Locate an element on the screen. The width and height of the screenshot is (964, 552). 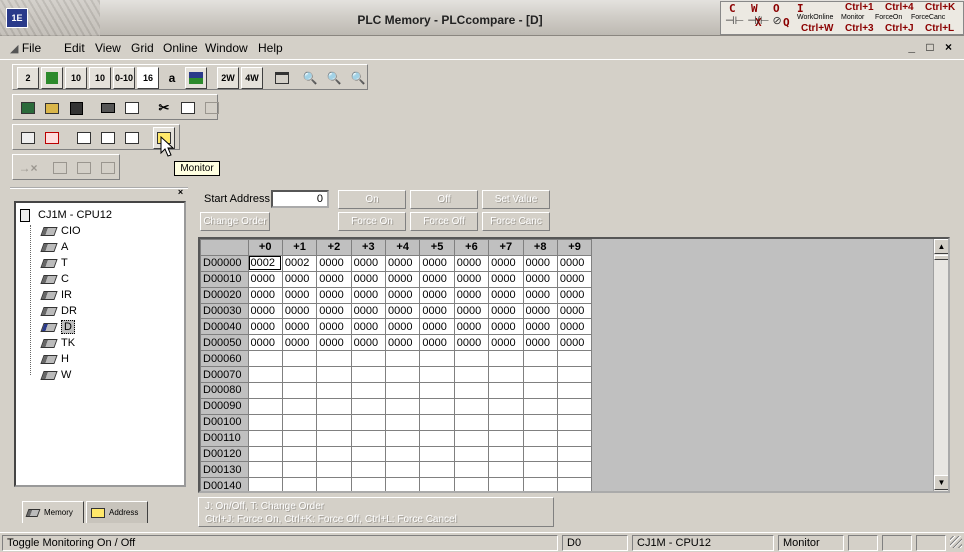
menu-edit: Edit is located at coordinates (74, 48).